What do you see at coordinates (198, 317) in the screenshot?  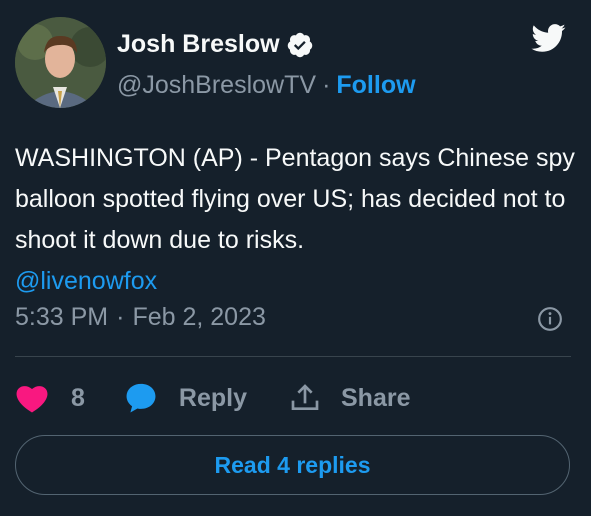 I see `tweet-date: Feb 2, 2023` at bounding box center [198, 317].